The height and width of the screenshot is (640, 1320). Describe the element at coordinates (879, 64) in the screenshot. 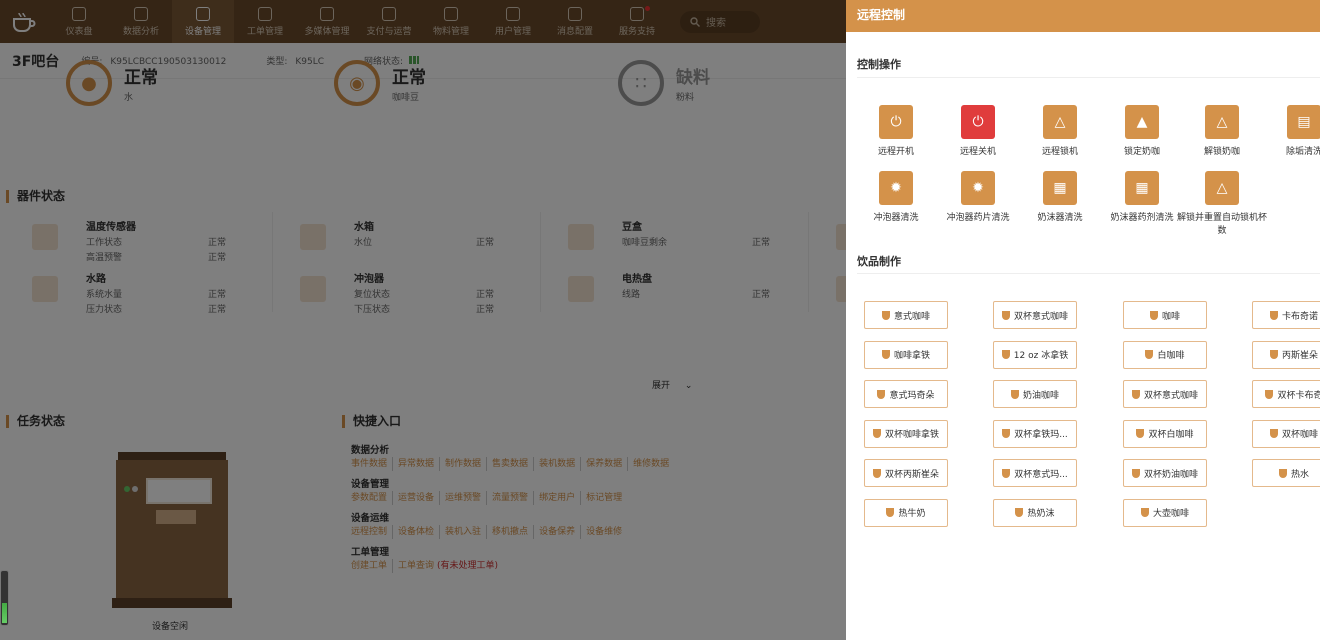

I see `control-section-title: 控制操作` at that location.